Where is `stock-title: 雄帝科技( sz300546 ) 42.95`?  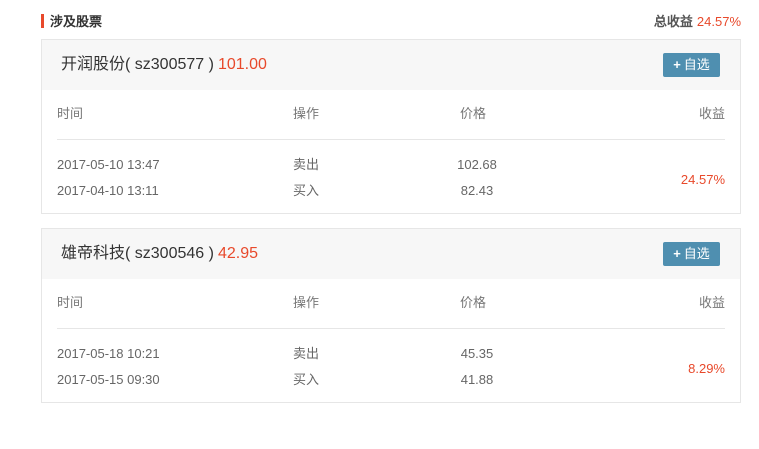 stock-title: 雄帝科技( sz300546 ) 42.95 is located at coordinates (159, 254).